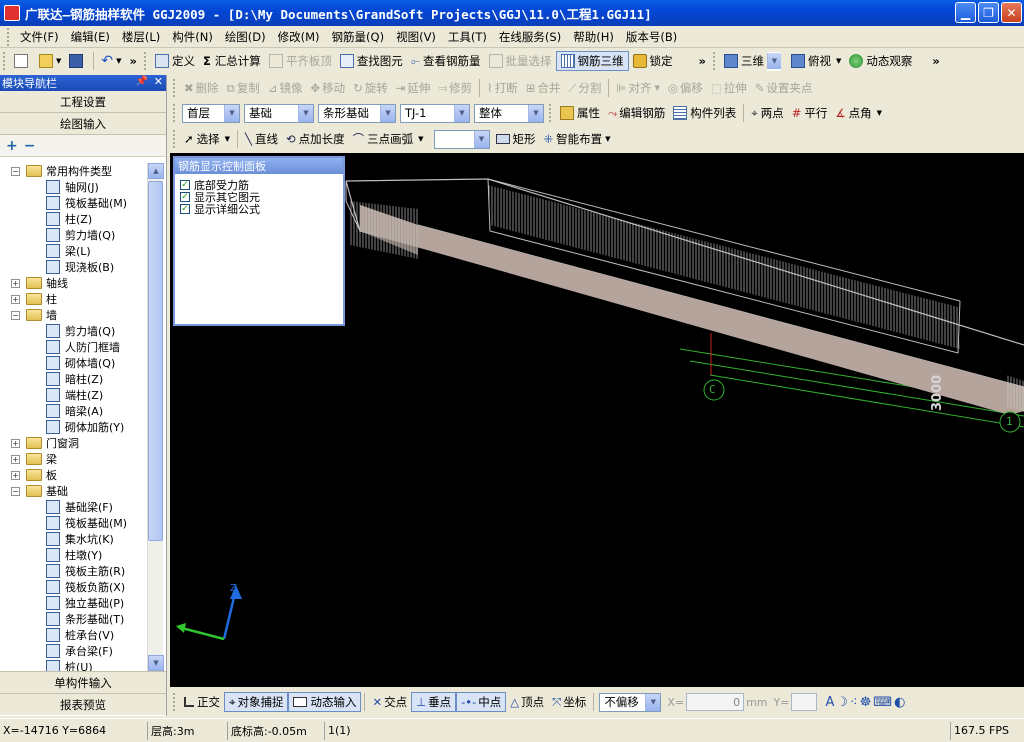 The width and height of the screenshot is (1024, 742). I want to click on top-view-button: 俯视 ▼, so click(816, 61).